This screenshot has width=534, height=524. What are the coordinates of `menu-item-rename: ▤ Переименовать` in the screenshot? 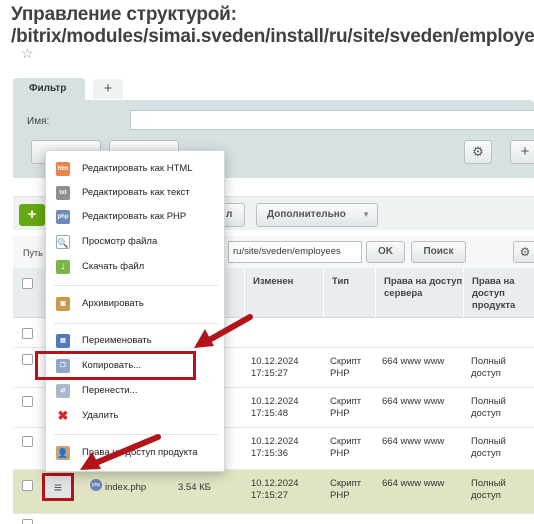 It's located at (135, 341).